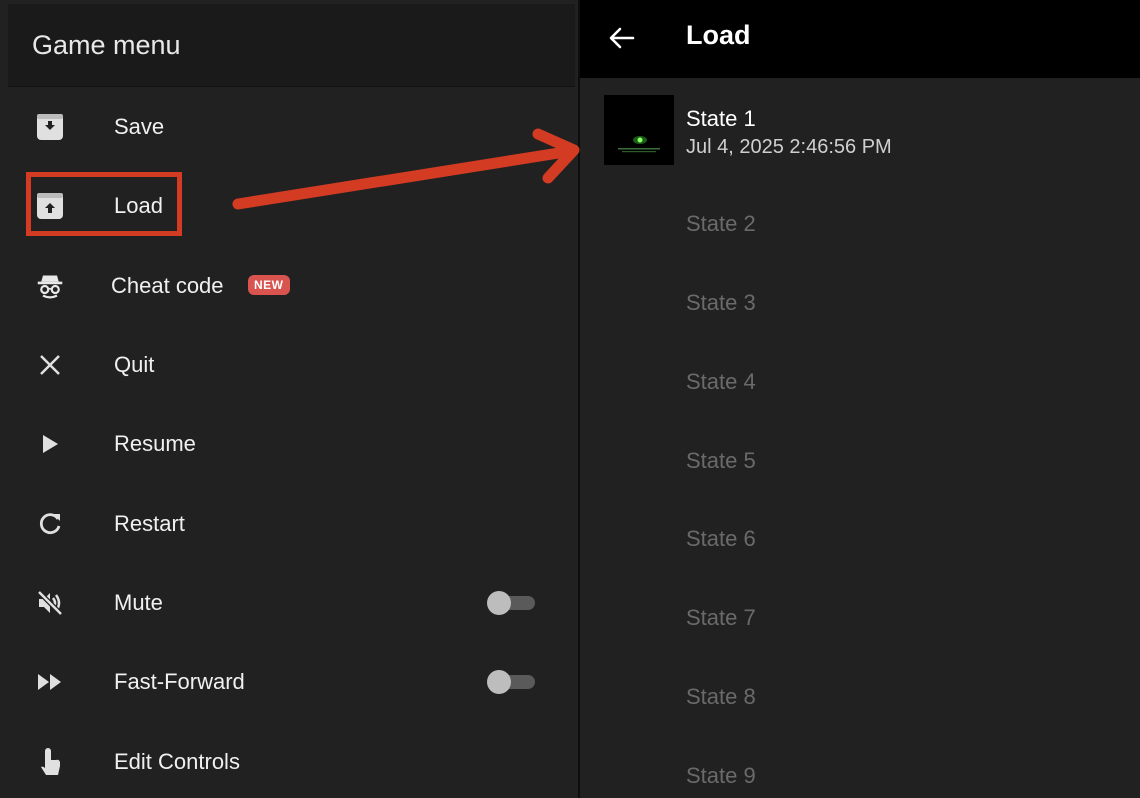 This screenshot has width=1140, height=798. Describe the element at coordinates (721, 775) in the screenshot. I see `state-label: State 9` at that location.